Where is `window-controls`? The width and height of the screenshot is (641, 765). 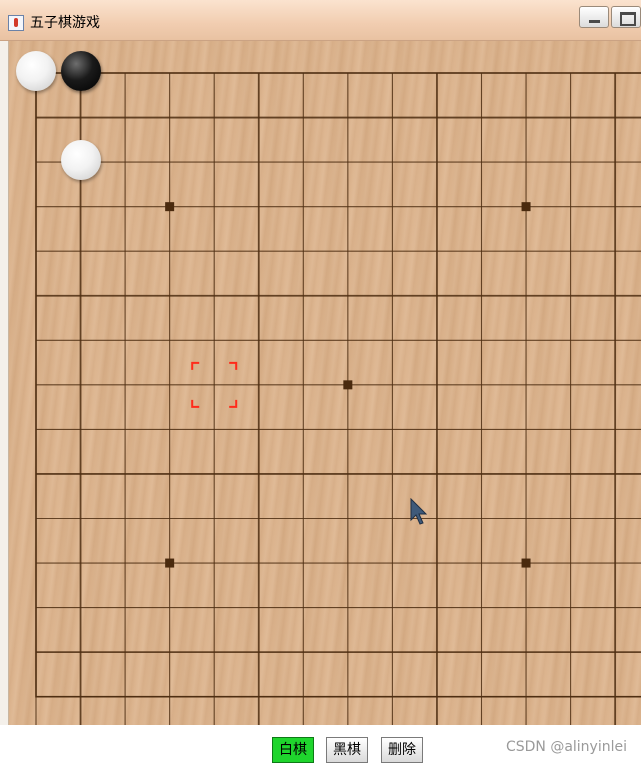 window-controls is located at coordinates (609, 17).